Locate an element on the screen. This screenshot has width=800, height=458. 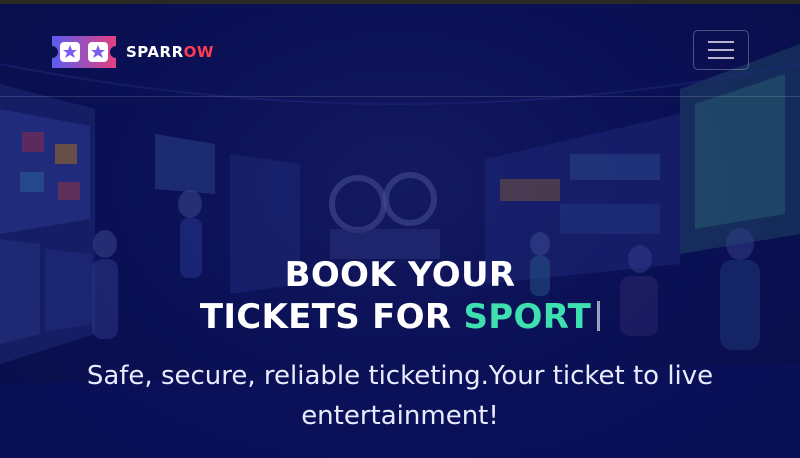
ticket-stars-icon is located at coordinates (84, 52).